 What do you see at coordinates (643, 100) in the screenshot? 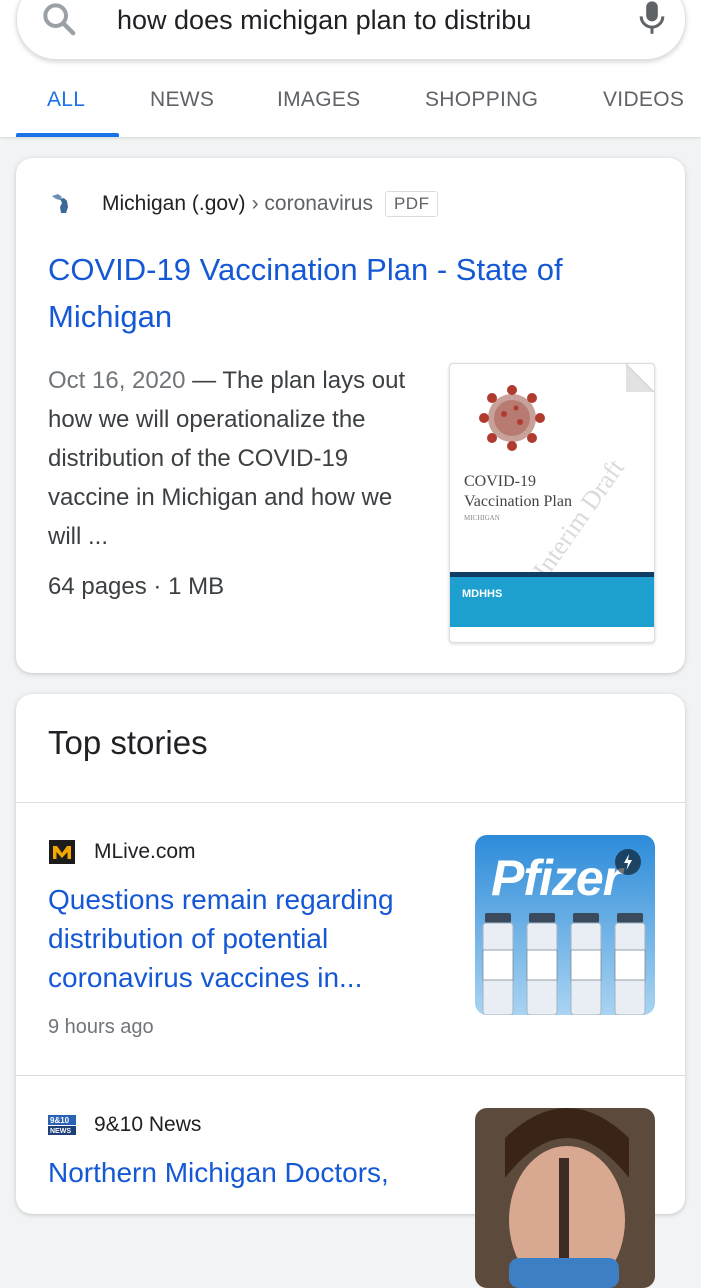
I see `tab-videos: VIDEOS` at bounding box center [643, 100].